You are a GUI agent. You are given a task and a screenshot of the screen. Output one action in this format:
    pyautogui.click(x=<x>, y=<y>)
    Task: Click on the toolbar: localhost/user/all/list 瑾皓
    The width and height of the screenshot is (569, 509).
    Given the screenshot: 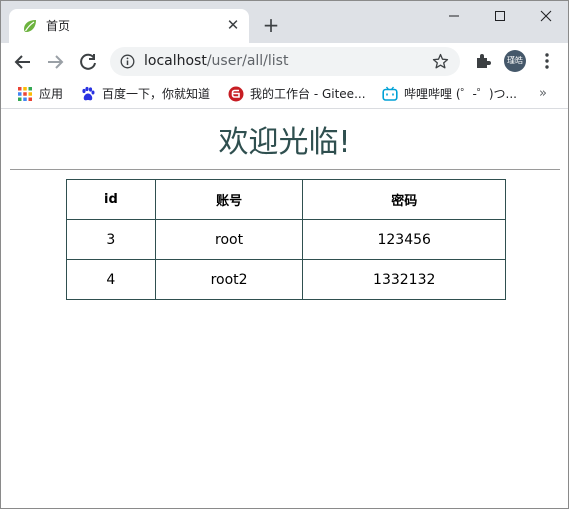 What is the action you would take?
    pyautogui.click(x=284, y=61)
    